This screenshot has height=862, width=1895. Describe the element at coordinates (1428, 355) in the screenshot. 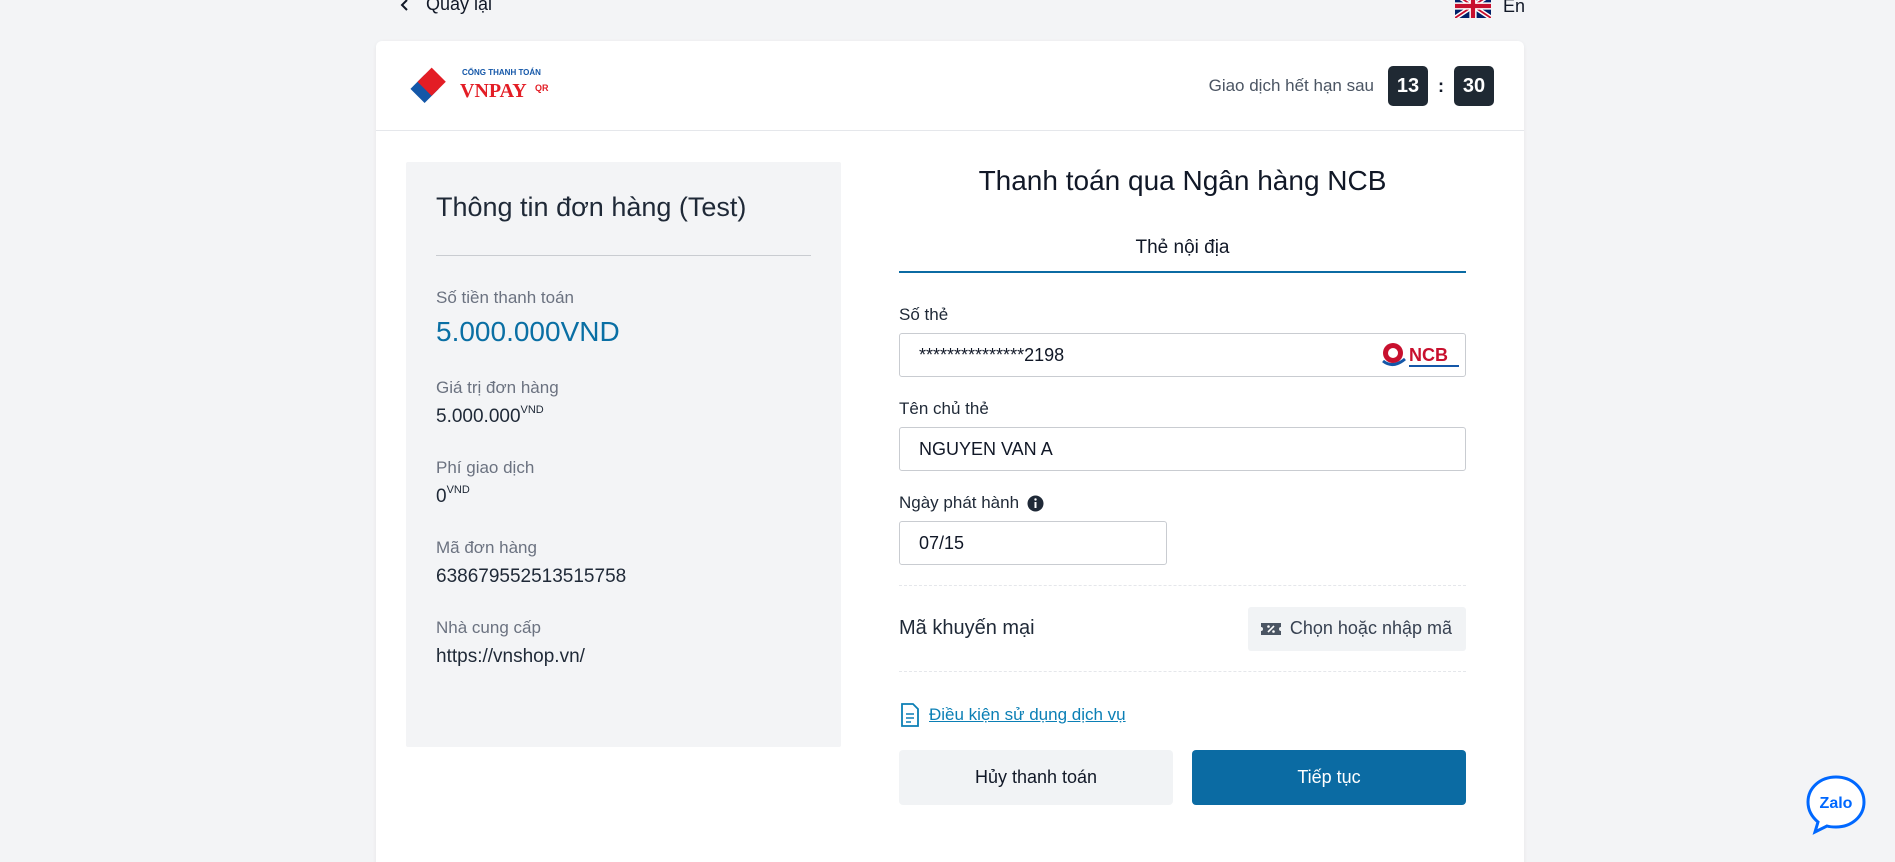

I see `svg-text: NCB` at that location.